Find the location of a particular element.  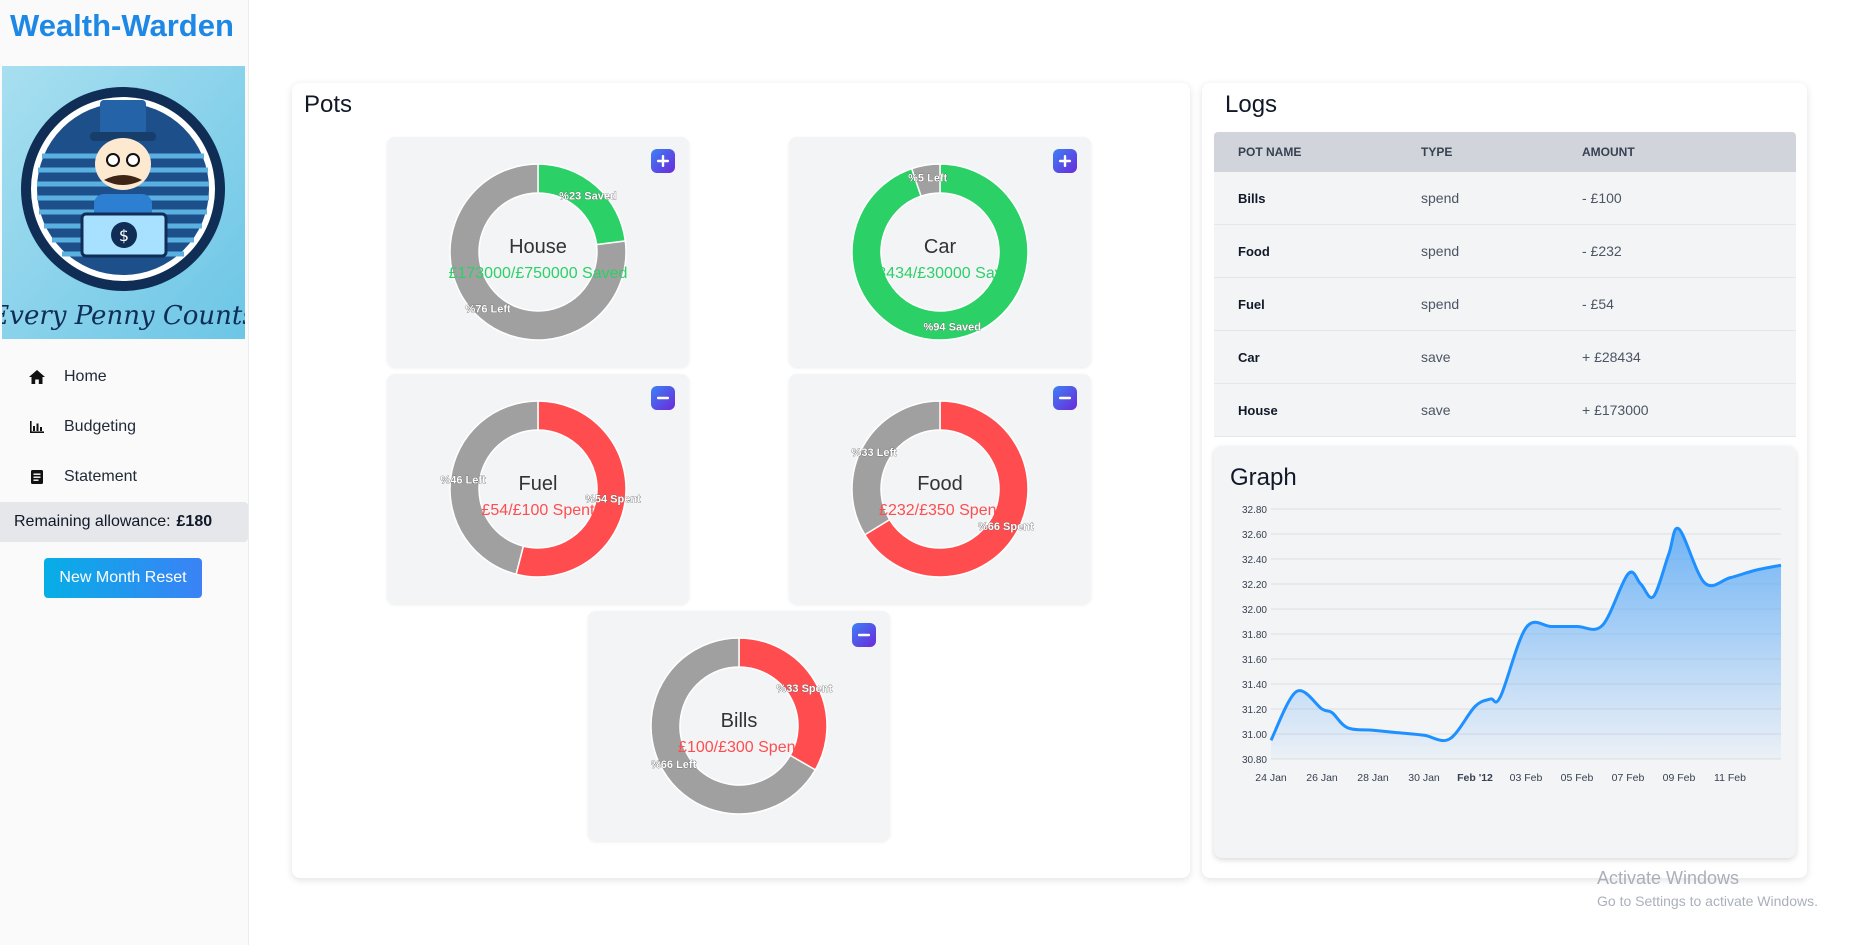

home-icon is located at coordinates (37, 377).